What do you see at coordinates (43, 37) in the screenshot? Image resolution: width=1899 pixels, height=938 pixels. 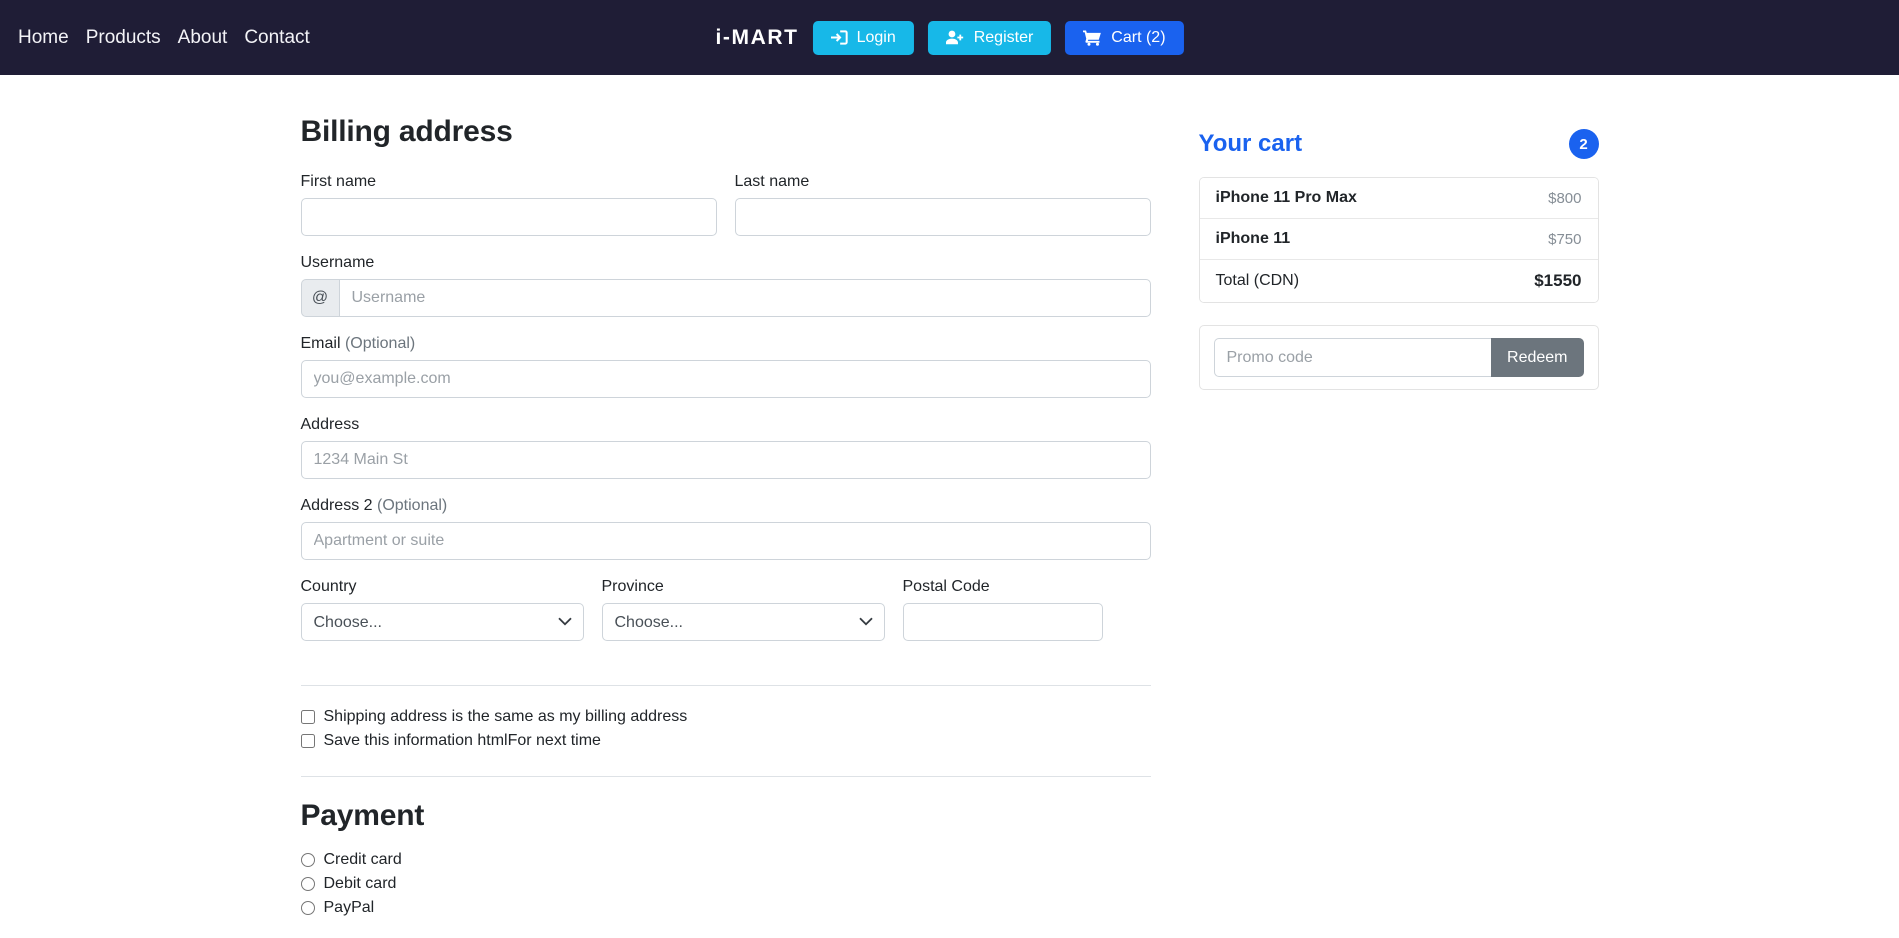 I see `nav-link-home: Home` at bounding box center [43, 37].